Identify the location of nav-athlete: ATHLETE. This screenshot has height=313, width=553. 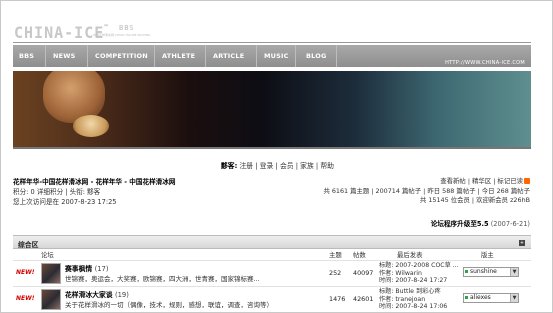
(178, 56).